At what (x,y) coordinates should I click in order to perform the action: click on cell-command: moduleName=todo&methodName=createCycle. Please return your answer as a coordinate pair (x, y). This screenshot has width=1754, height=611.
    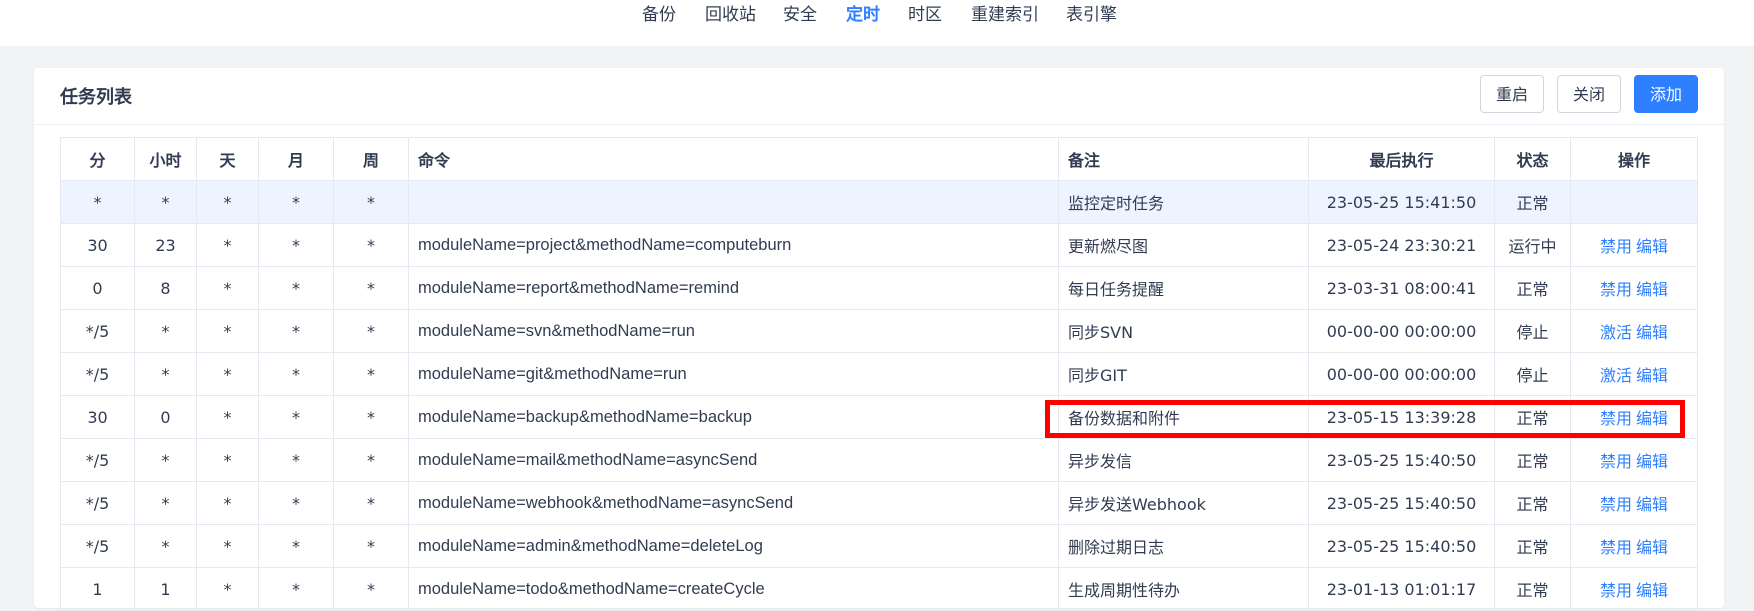
    Looking at the image, I should click on (733, 589).